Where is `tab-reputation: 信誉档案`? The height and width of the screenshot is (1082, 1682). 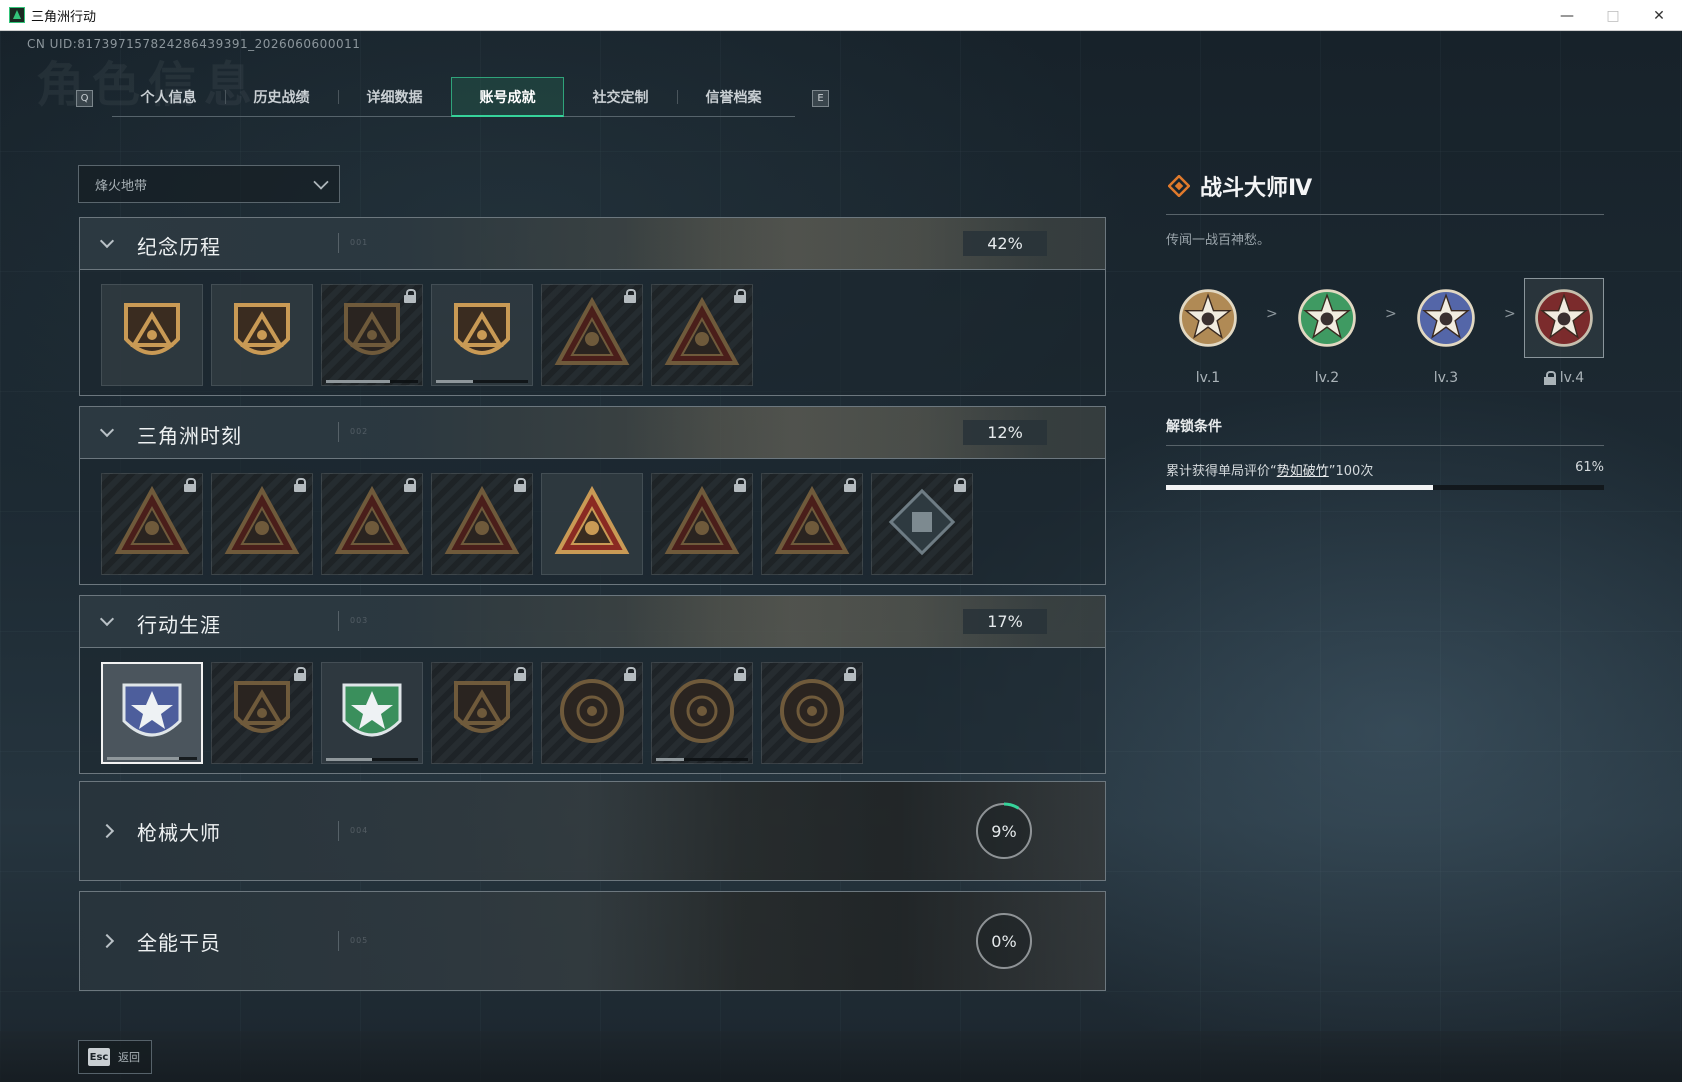
tab-reputation: 信誉档案 is located at coordinates (733, 97).